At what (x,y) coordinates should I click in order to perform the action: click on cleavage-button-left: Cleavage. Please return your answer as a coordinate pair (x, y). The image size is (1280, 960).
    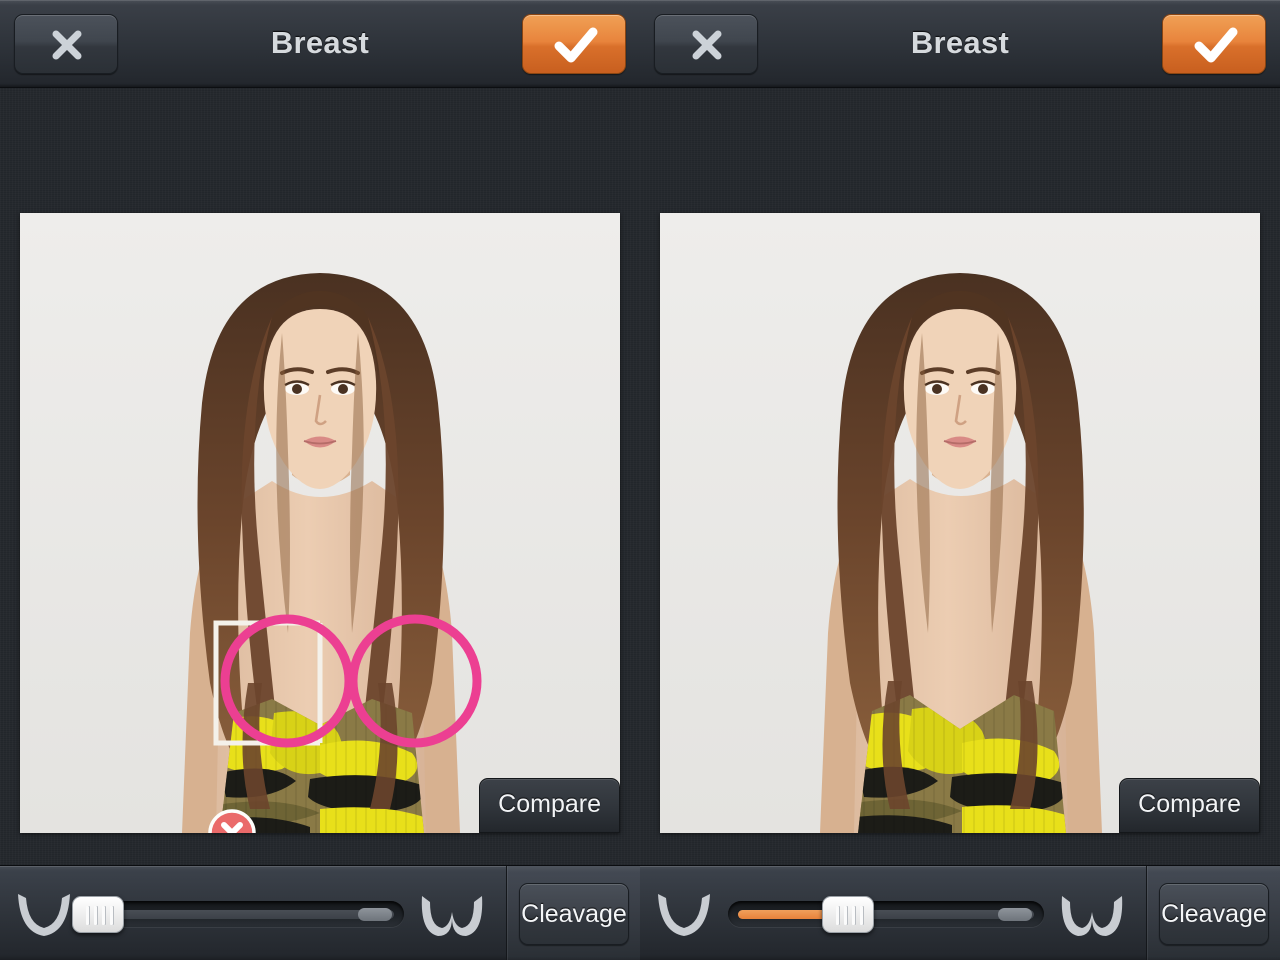
    Looking at the image, I should click on (574, 914).